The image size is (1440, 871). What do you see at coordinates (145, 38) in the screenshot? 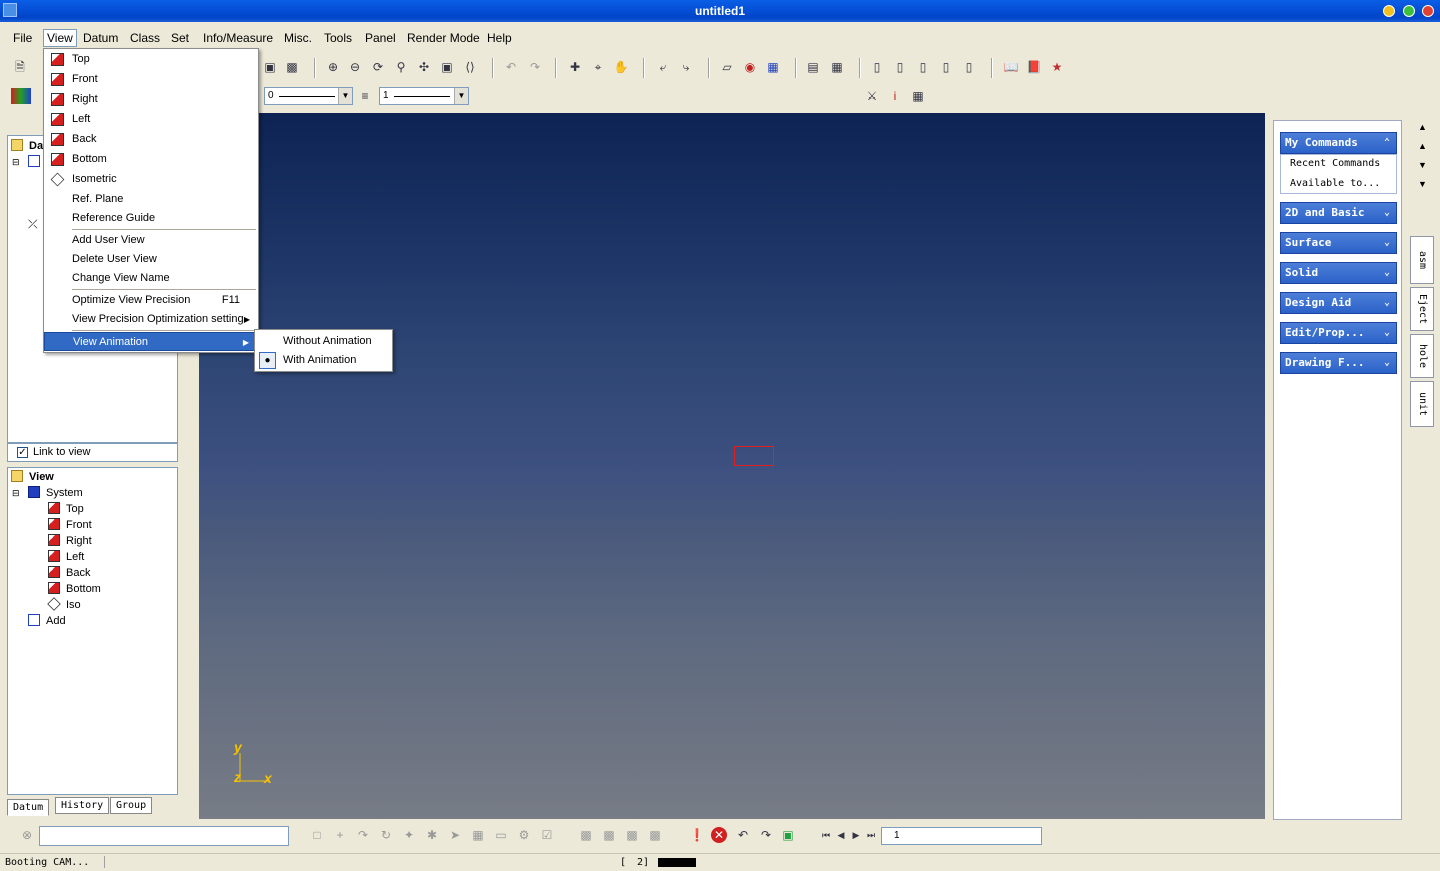
I see `menu-class: Class` at bounding box center [145, 38].